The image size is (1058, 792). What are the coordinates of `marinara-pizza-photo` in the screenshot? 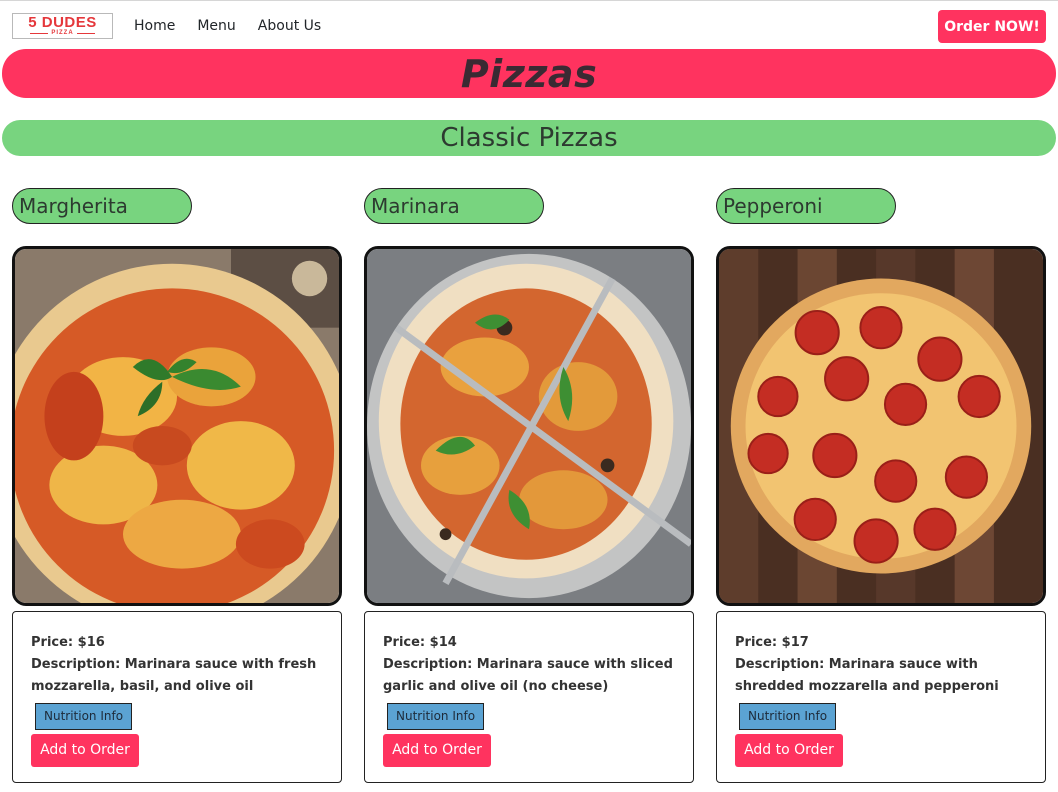 It's located at (529, 426).